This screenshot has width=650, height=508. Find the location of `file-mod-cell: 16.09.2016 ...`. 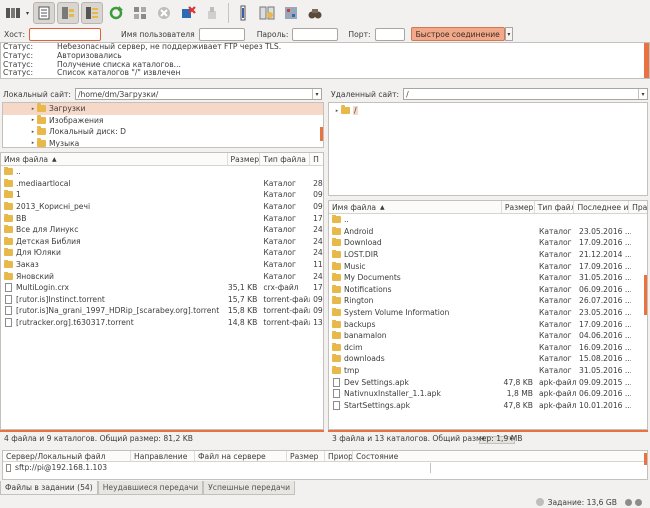

file-mod-cell: 16.09.2016 ... is located at coordinates (605, 347).